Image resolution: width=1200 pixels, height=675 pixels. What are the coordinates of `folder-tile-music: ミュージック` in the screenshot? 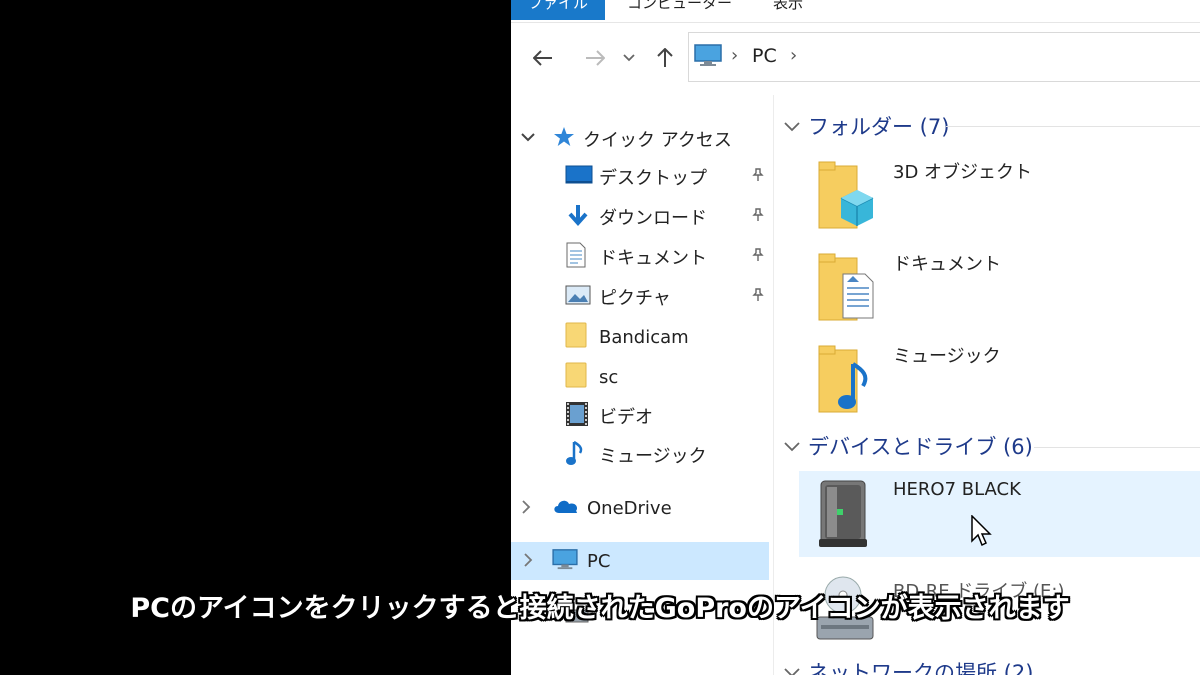 It's located at (999, 376).